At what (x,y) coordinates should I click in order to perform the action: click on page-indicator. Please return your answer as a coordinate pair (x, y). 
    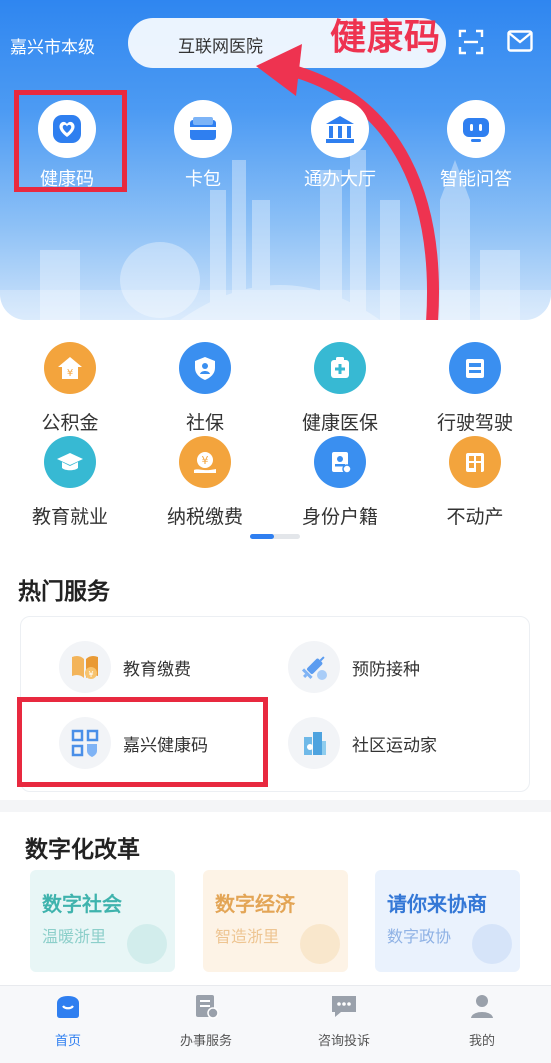
    Looking at the image, I should click on (275, 536).